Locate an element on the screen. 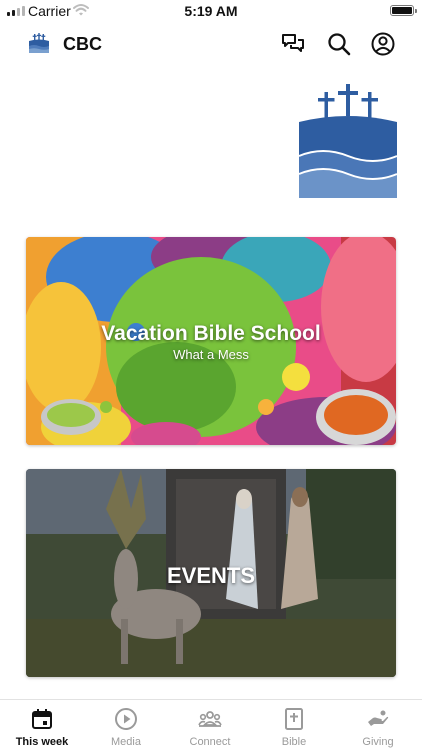  account-icon is located at coordinates (383, 44).